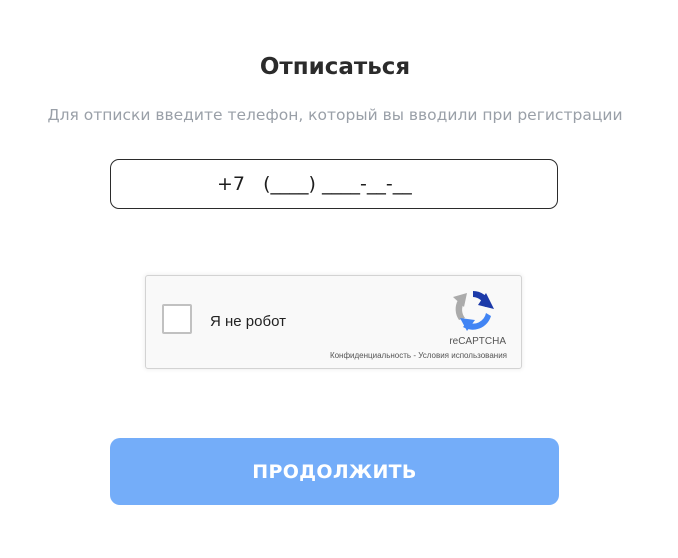 Image resolution: width=678 pixels, height=558 pixels. What do you see at coordinates (477, 341) in the screenshot?
I see `recaptcha-brand: reCAPTCHA` at bounding box center [477, 341].